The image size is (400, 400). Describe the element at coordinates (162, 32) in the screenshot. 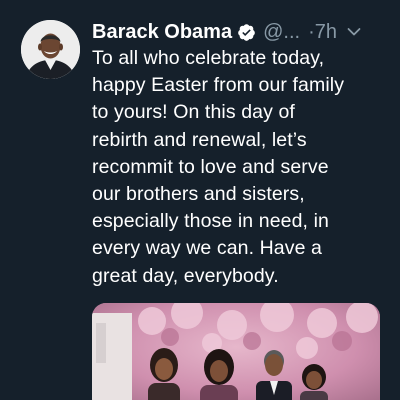

I see `author-name: Barack Obama` at that location.